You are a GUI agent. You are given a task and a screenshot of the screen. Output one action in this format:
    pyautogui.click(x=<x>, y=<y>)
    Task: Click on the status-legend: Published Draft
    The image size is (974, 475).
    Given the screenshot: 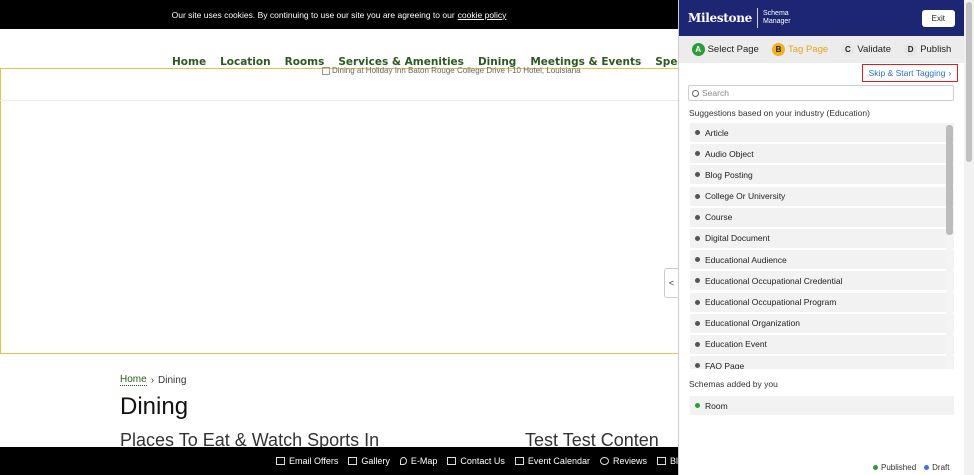 What is the action you would take?
    pyautogui.click(x=911, y=467)
    